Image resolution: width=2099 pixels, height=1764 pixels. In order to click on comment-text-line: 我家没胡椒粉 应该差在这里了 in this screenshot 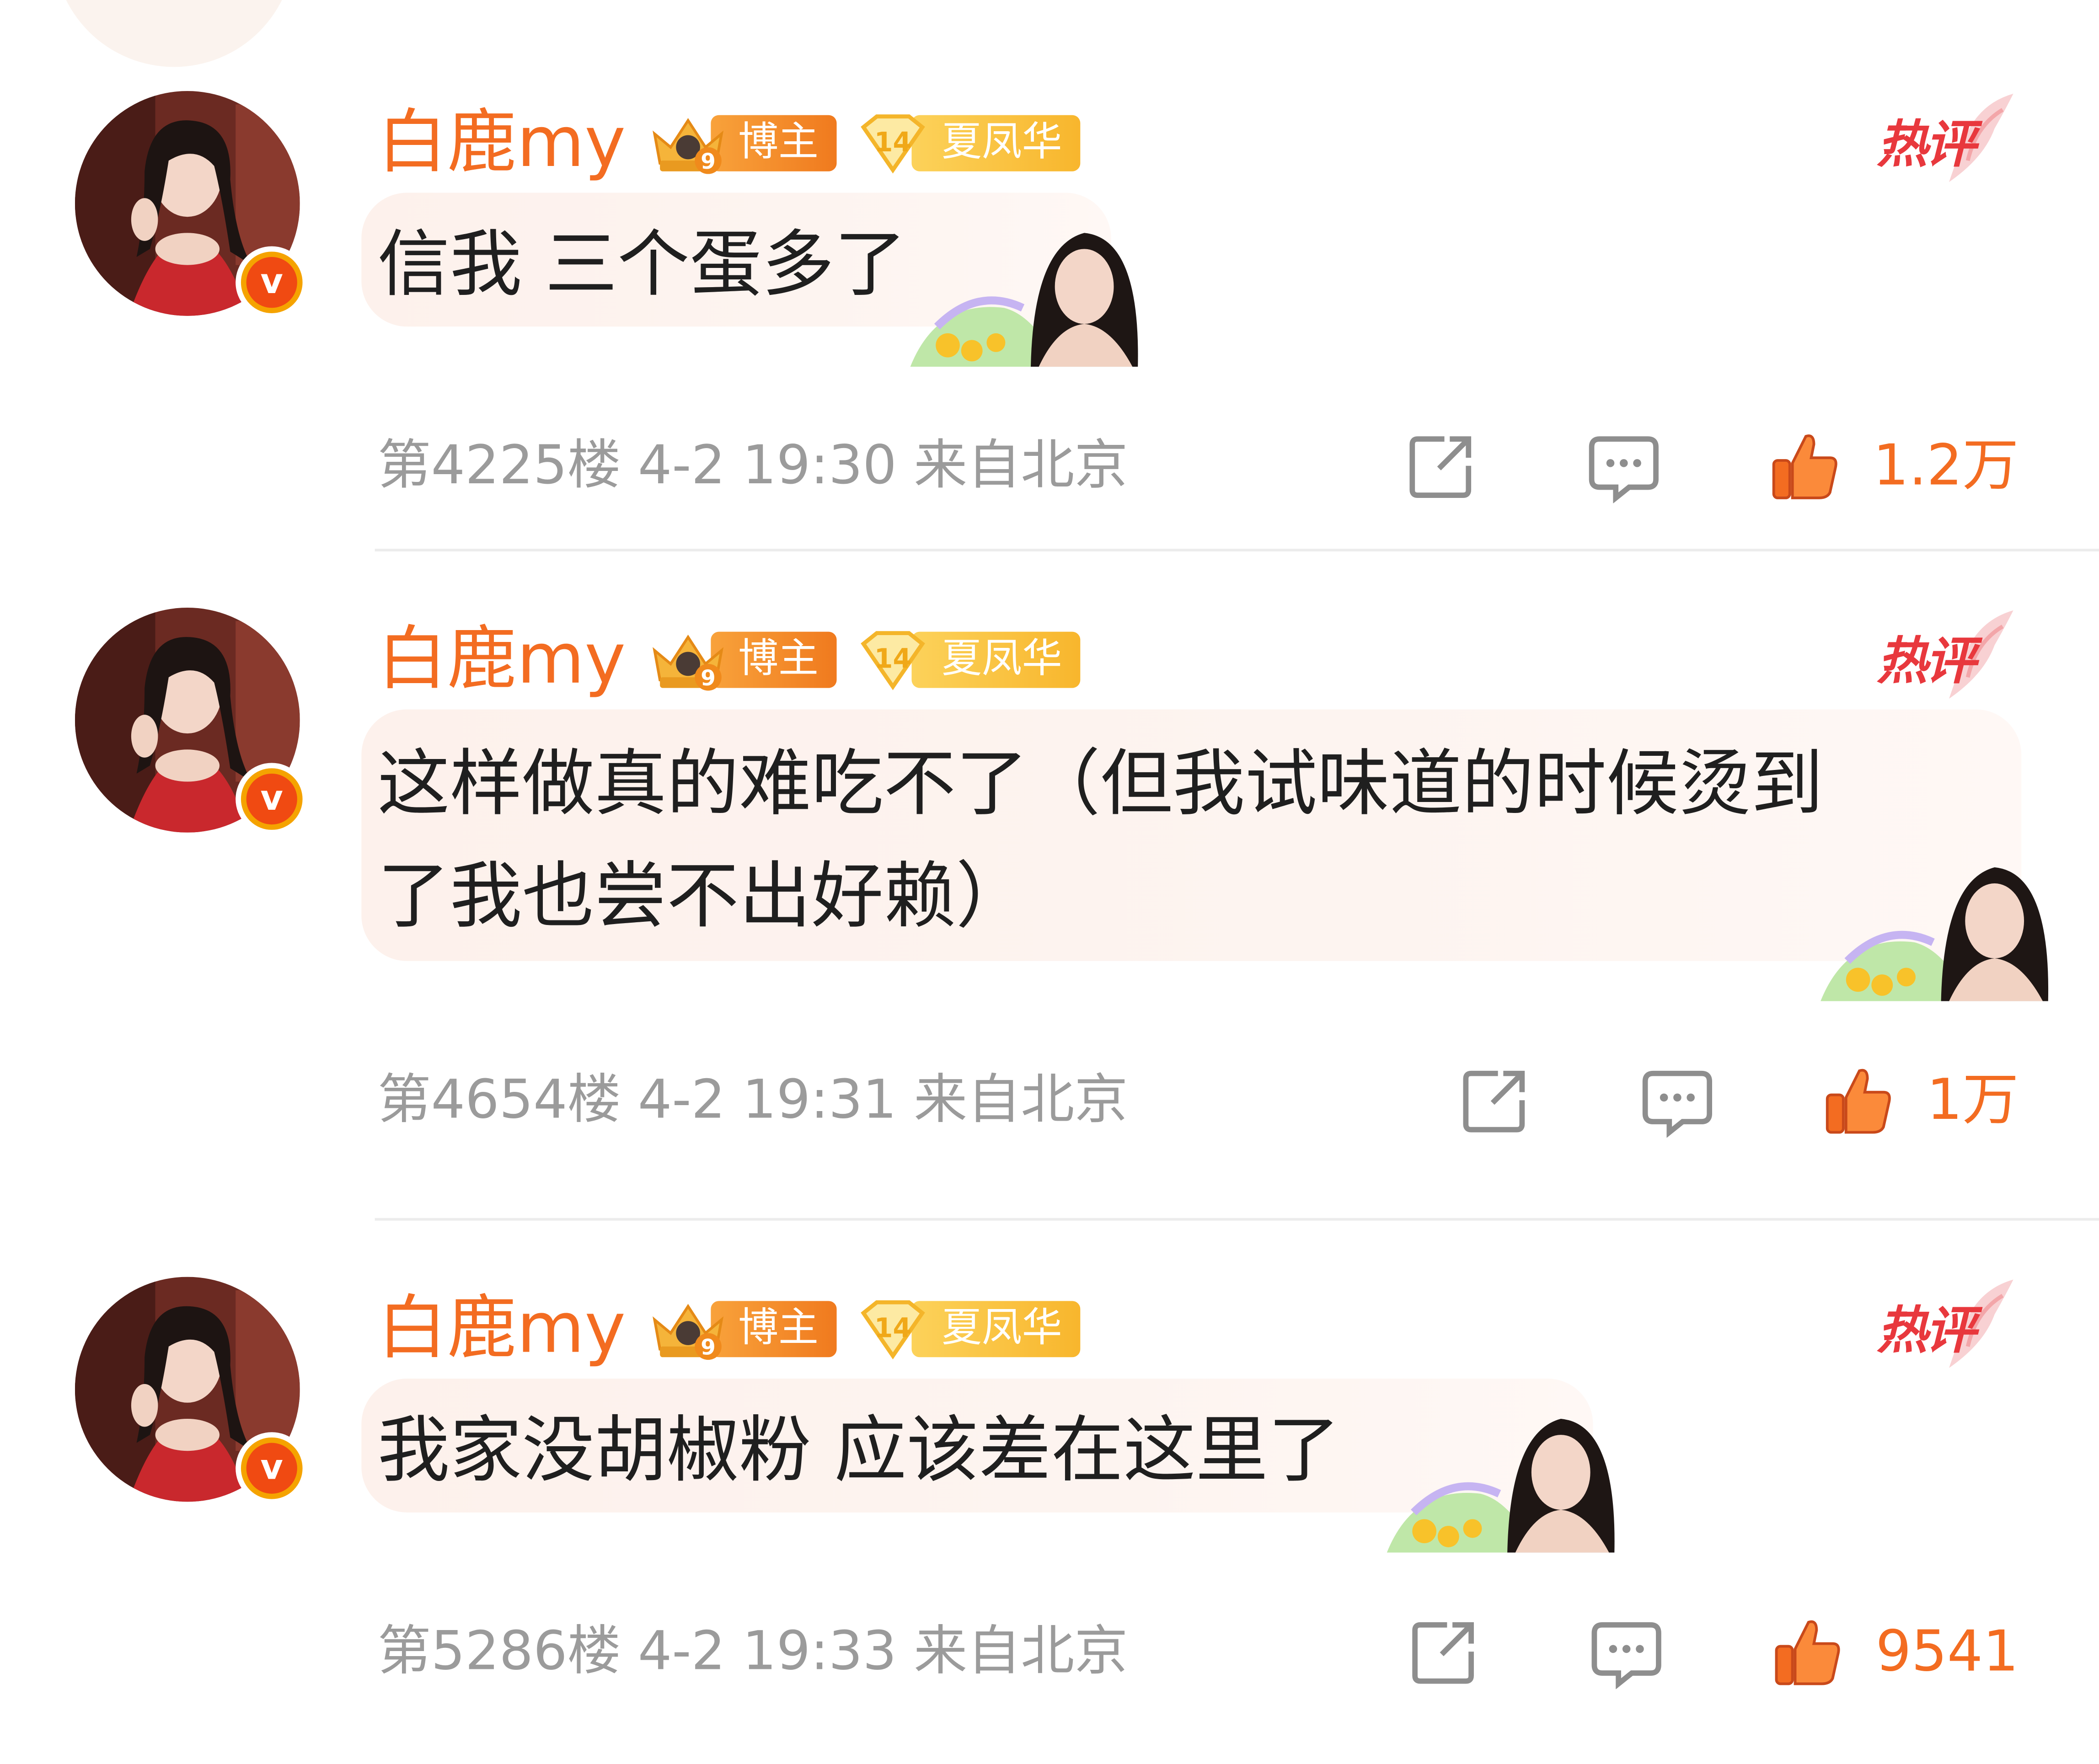, I will do `click(858, 1450)`.